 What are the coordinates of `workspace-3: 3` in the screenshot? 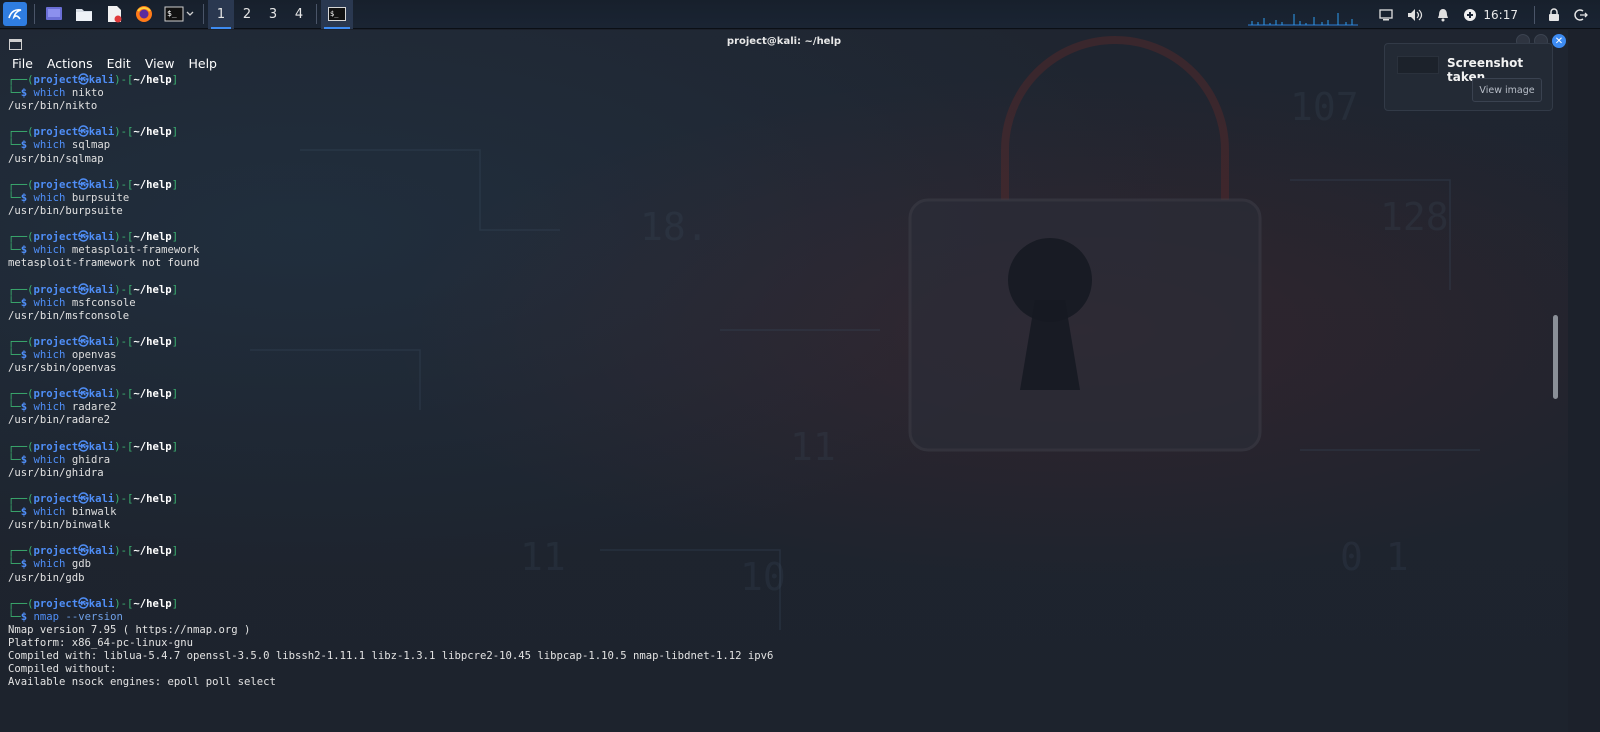 It's located at (273, 14).